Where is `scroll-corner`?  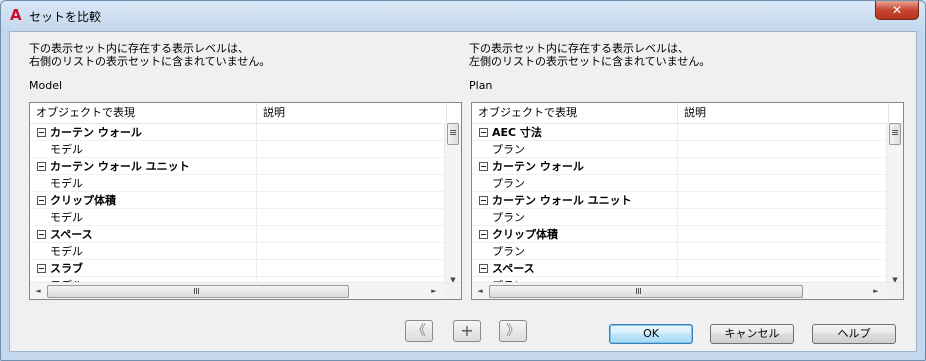
scroll-corner is located at coordinates (453, 291).